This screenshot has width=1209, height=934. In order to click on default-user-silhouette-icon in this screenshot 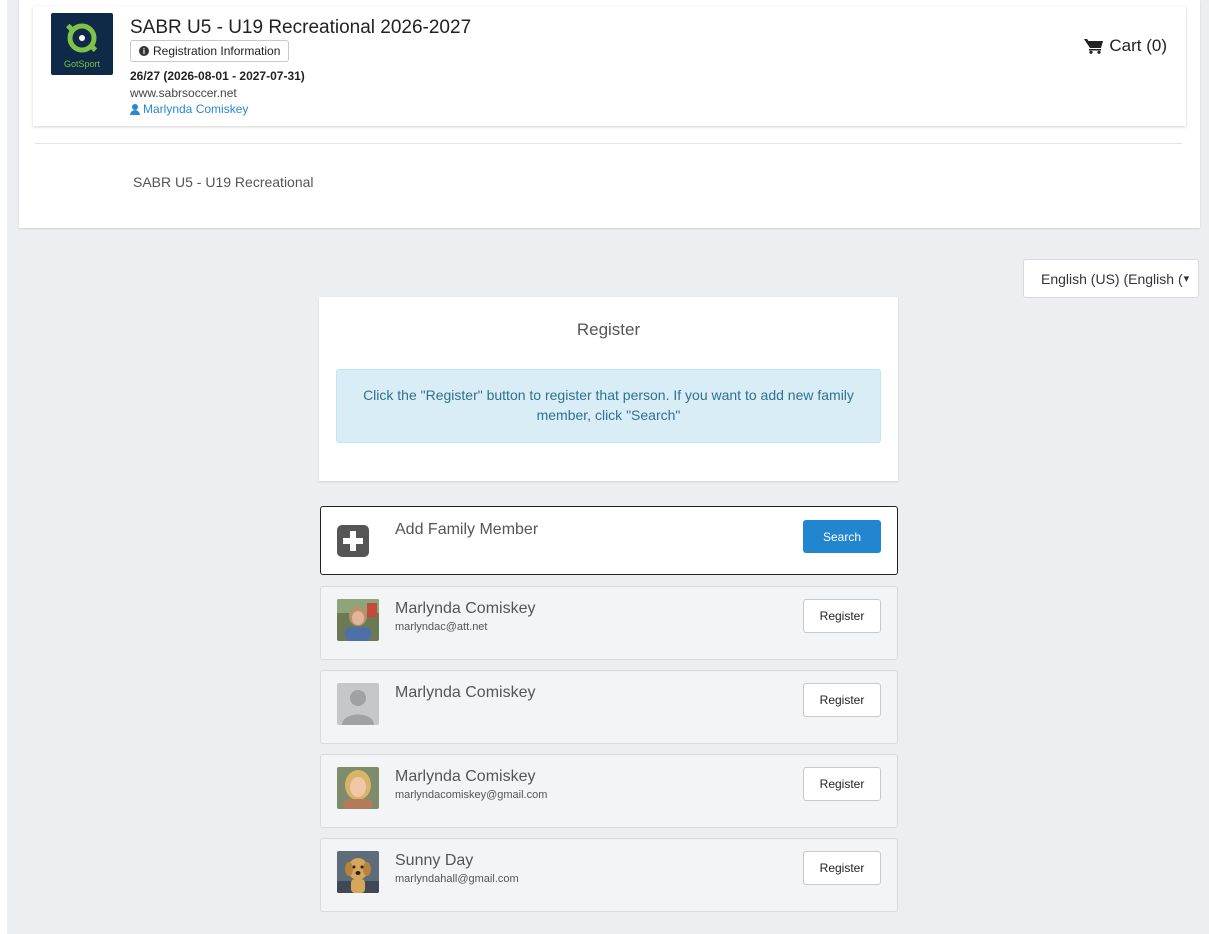, I will do `click(358, 704)`.